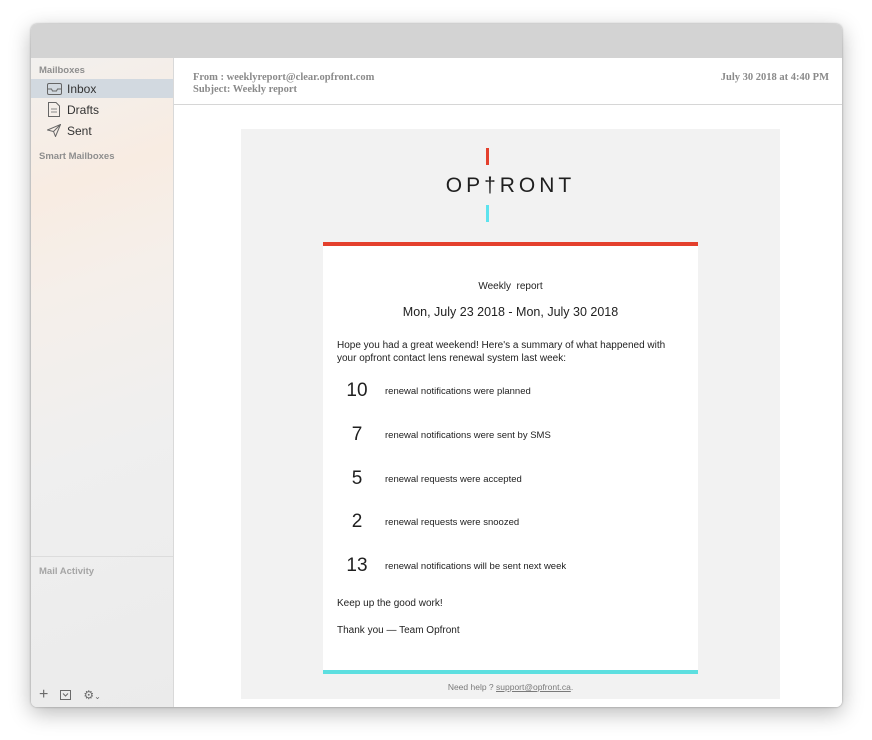 This screenshot has width=872, height=740. What do you see at coordinates (245, 89) in the screenshot?
I see `subject-line: Subject: Weekly report` at bounding box center [245, 89].